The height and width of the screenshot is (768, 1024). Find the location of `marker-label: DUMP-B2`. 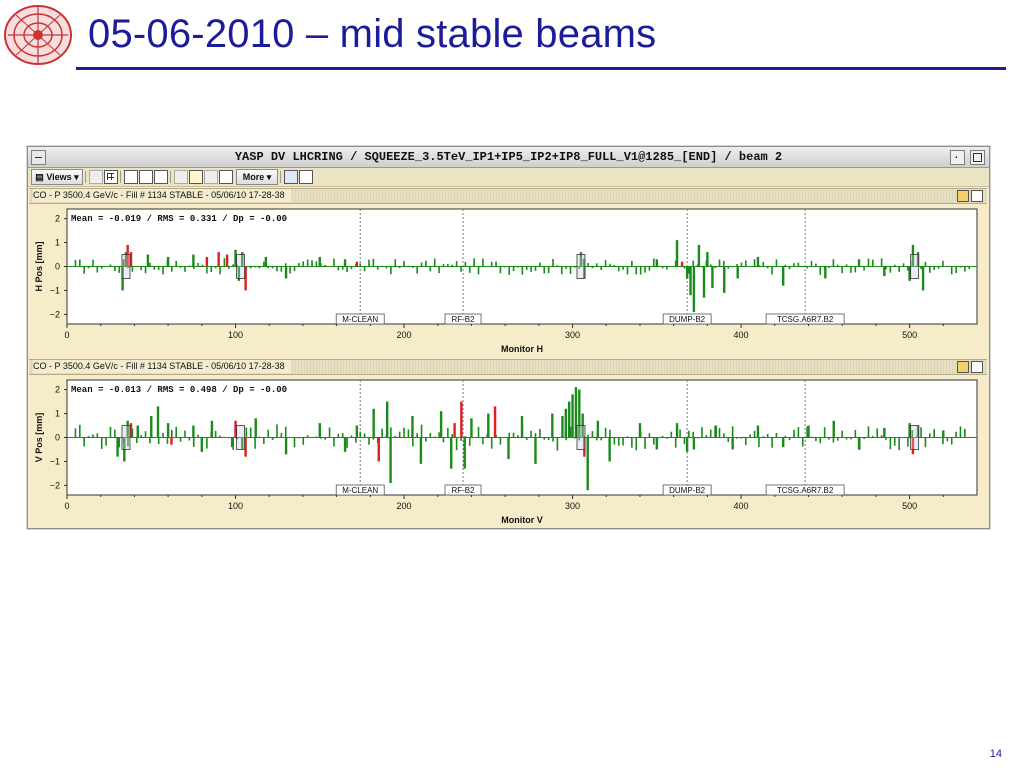

marker-label: DUMP-B2 is located at coordinates (687, 319).